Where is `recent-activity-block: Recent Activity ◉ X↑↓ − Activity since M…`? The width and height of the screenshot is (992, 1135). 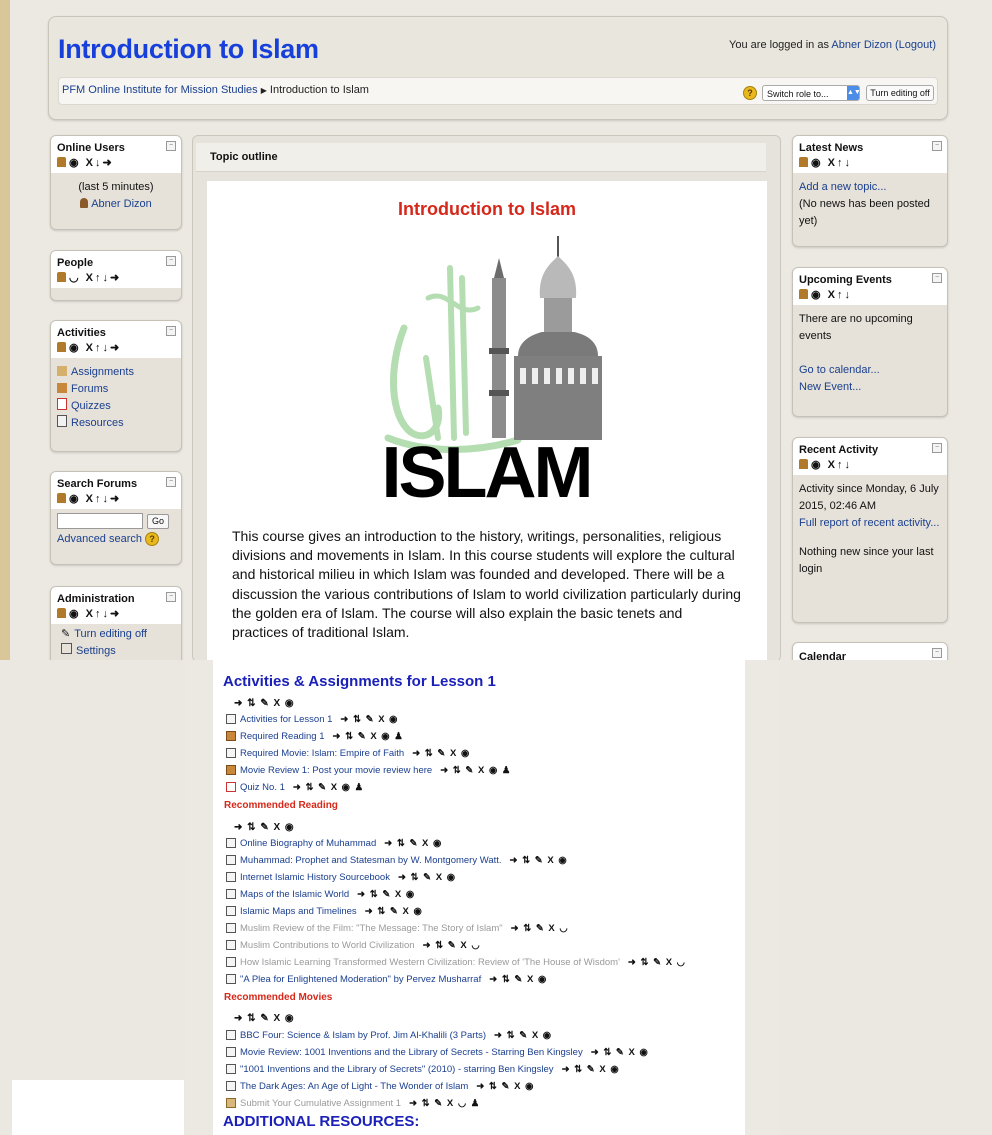 recent-activity-block: Recent Activity ◉ X↑↓ − Activity since M… is located at coordinates (870, 530).